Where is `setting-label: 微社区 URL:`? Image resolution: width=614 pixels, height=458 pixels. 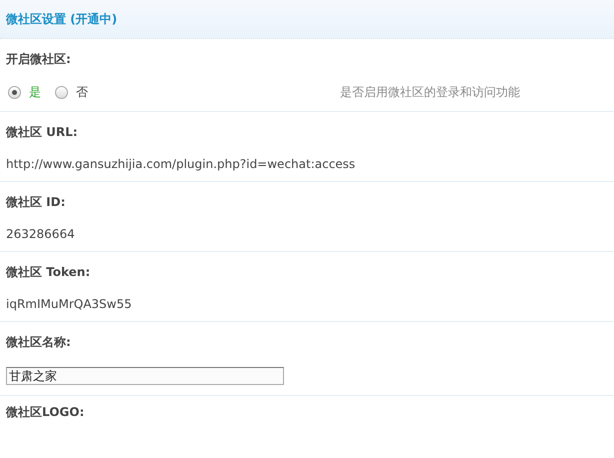 setting-label: 微社区 URL: is located at coordinates (42, 132).